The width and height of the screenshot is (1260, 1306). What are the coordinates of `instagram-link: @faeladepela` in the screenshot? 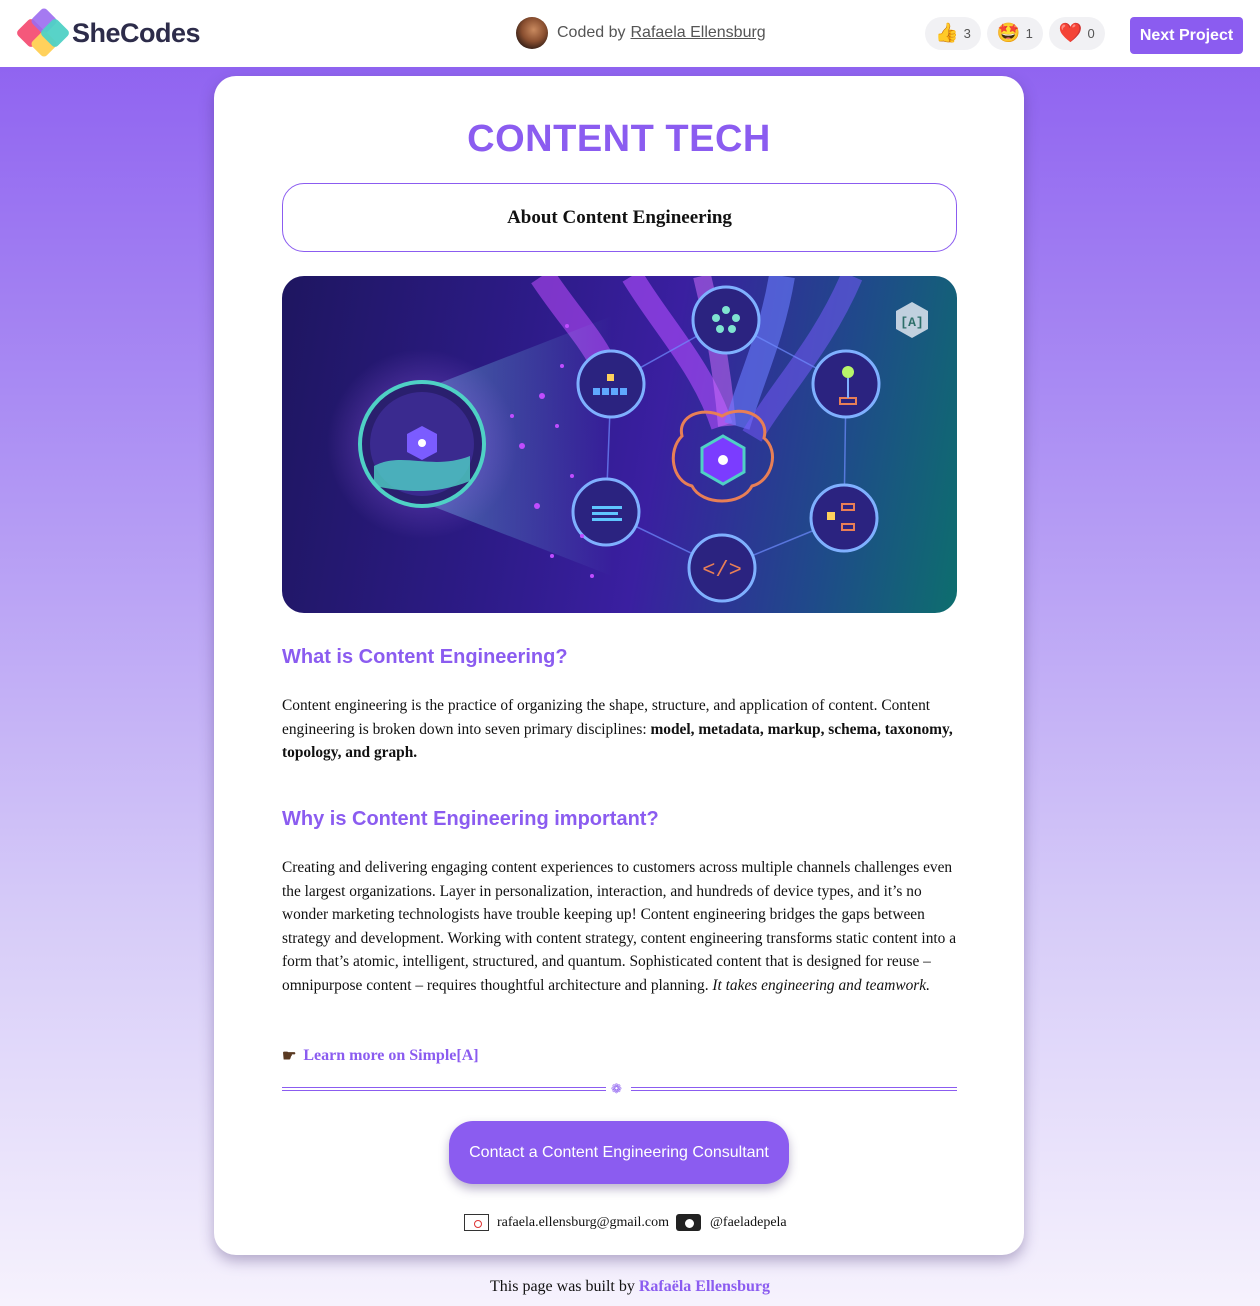 It's located at (748, 1223).